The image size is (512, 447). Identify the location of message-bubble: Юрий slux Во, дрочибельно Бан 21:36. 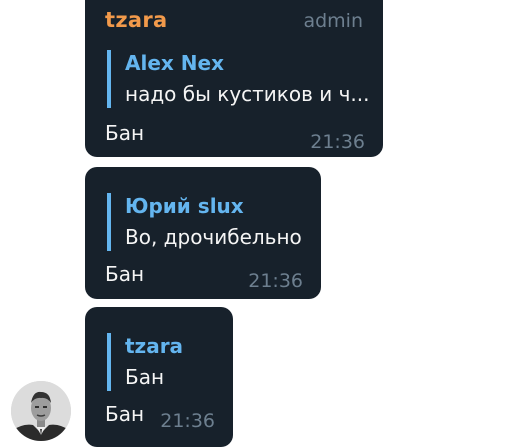
(203, 233).